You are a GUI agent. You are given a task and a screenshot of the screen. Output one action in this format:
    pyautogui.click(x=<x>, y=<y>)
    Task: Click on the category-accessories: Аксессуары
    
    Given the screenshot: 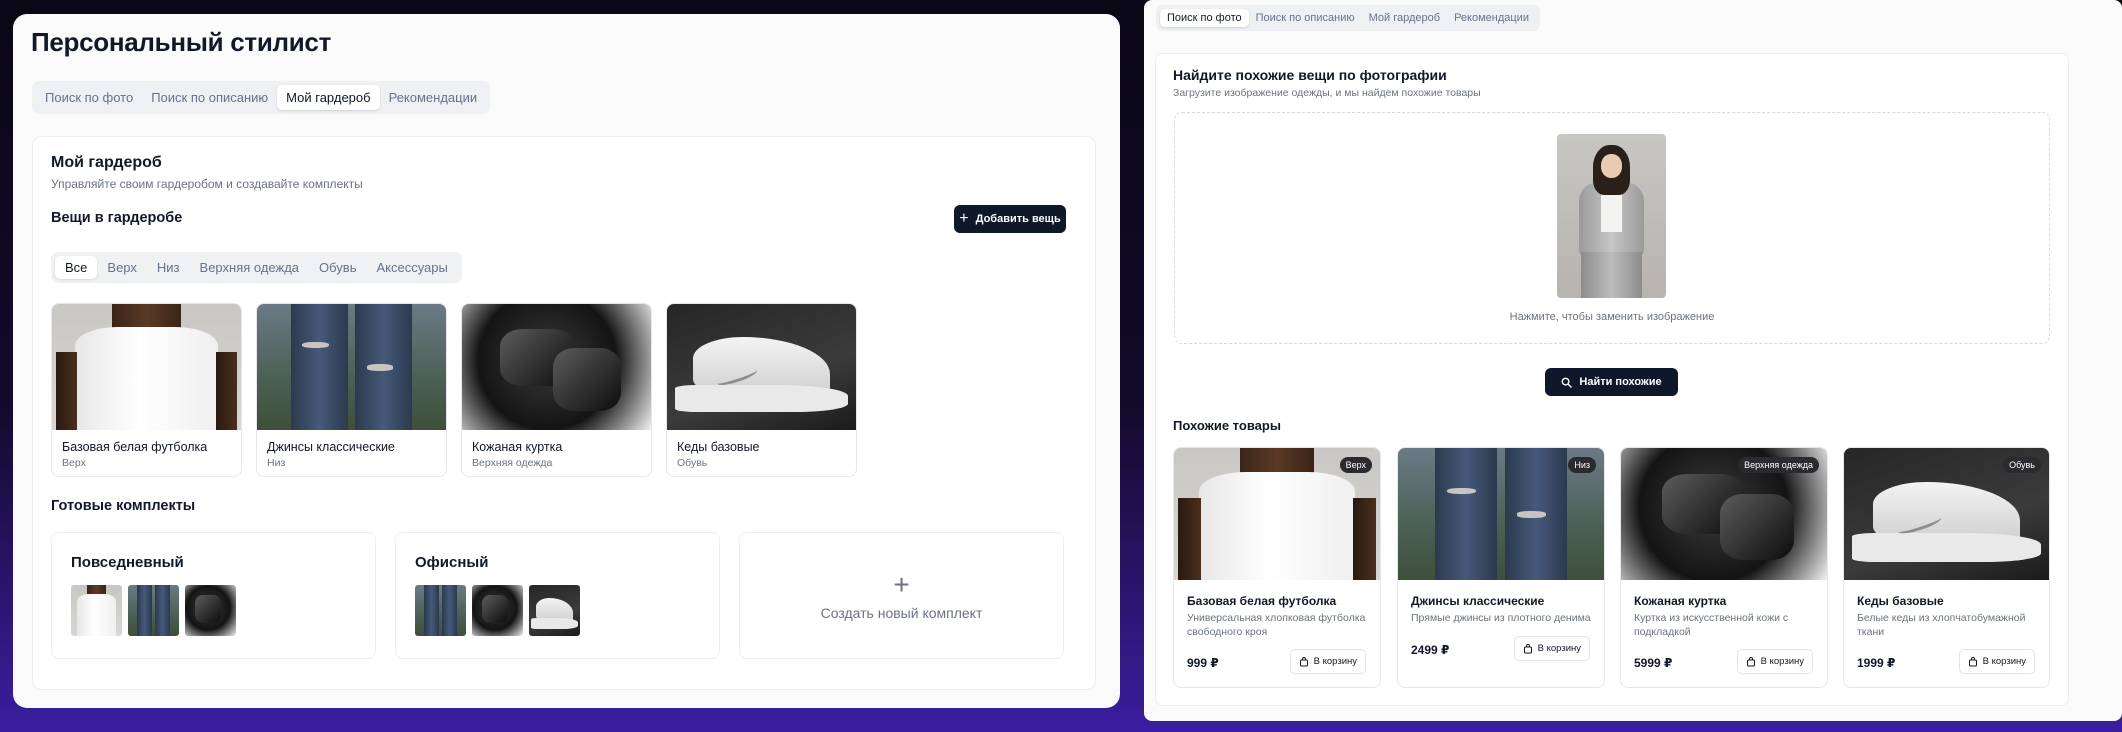 What is the action you would take?
    pyautogui.click(x=411, y=267)
    